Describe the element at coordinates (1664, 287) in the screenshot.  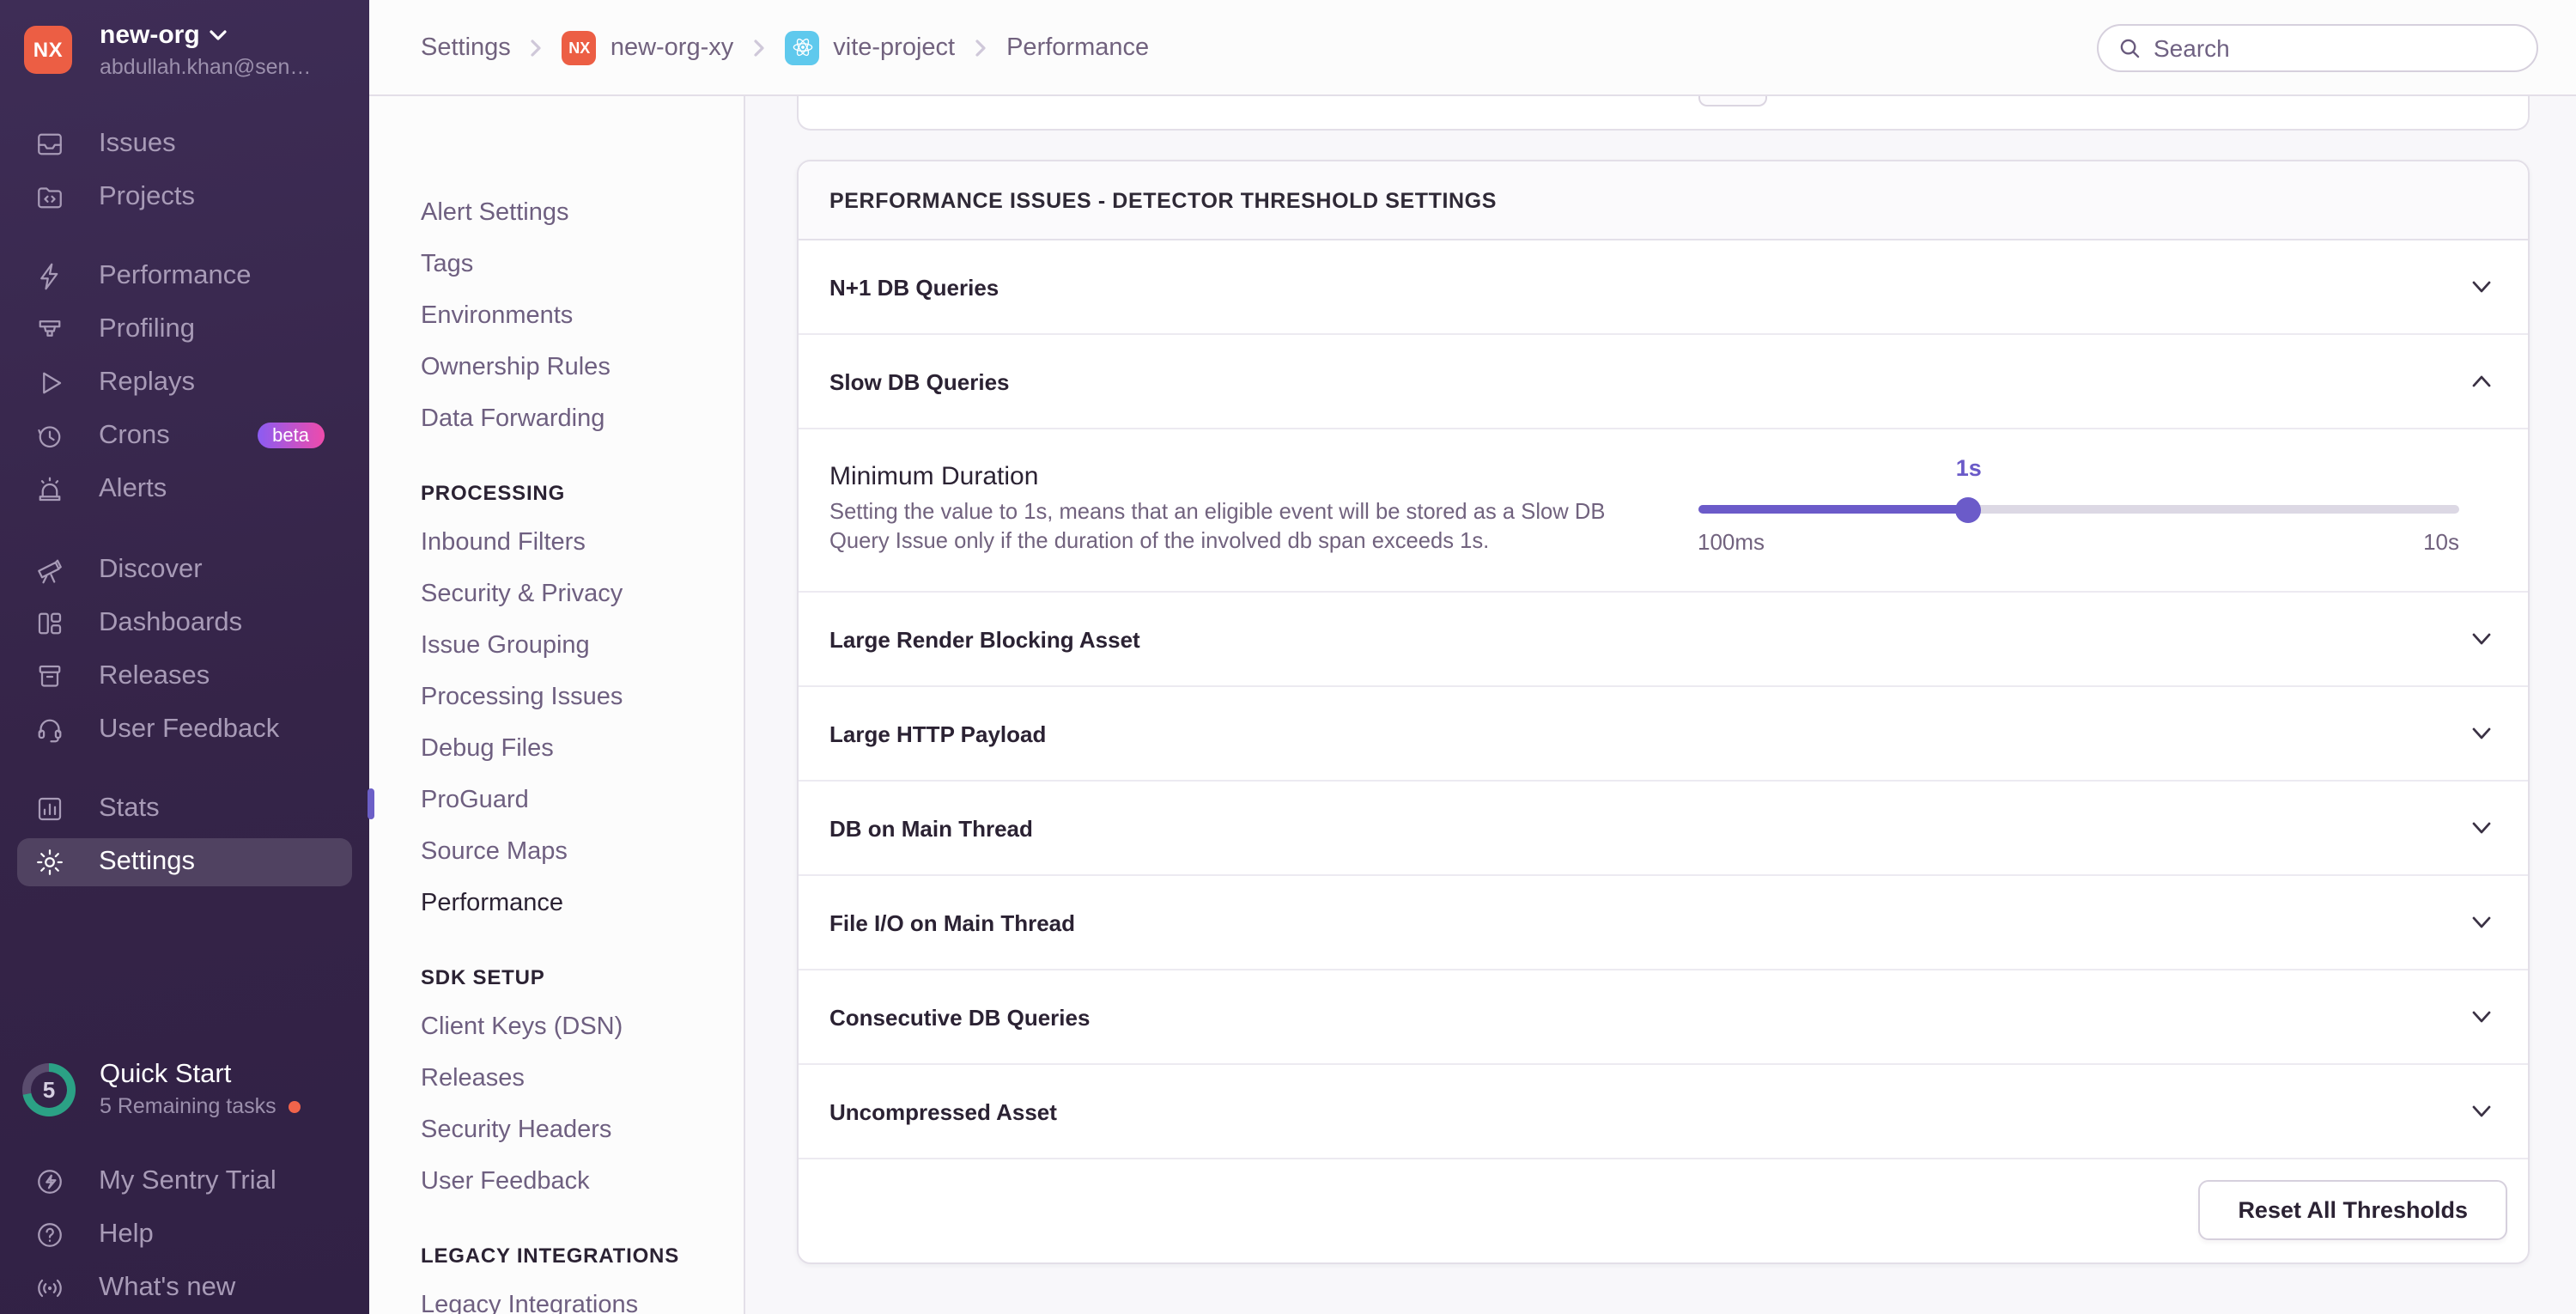
I see `accordion-row-n-plus-one-db-queries: N+1 DB Queries` at that location.